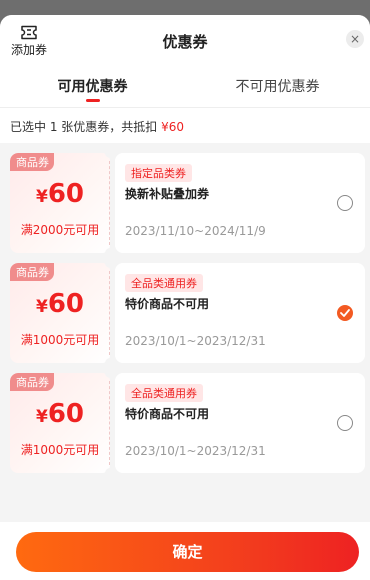 This screenshot has width=370, height=580. What do you see at coordinates (167, 194) in the screenshot?
I see `coupon-name: 换新补贴叠加券` at bounding box center [167, 194].